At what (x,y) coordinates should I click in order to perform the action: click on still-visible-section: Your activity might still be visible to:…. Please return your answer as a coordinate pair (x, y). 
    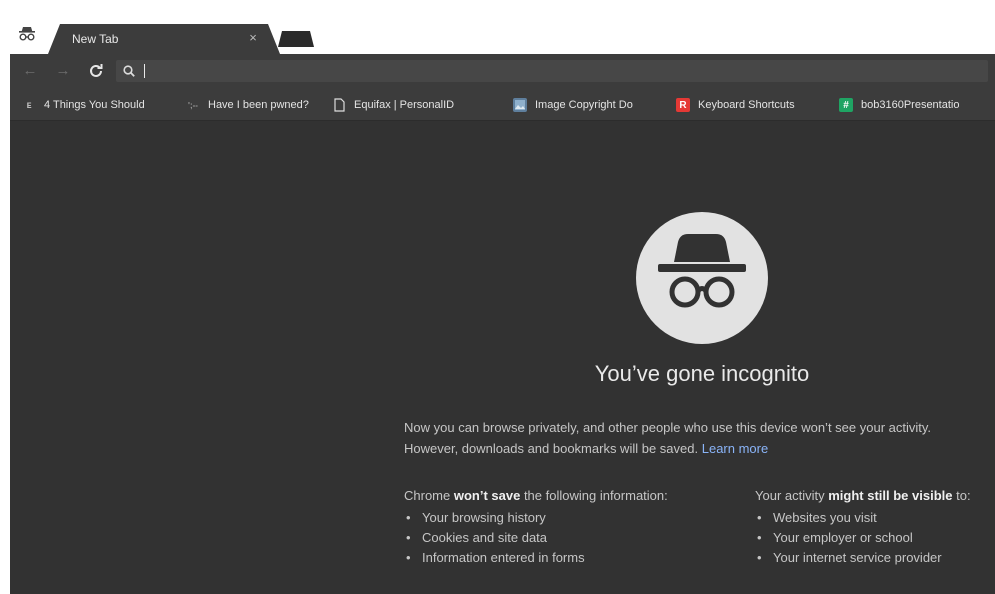
    Looking at the image, I should click on (875, 527).